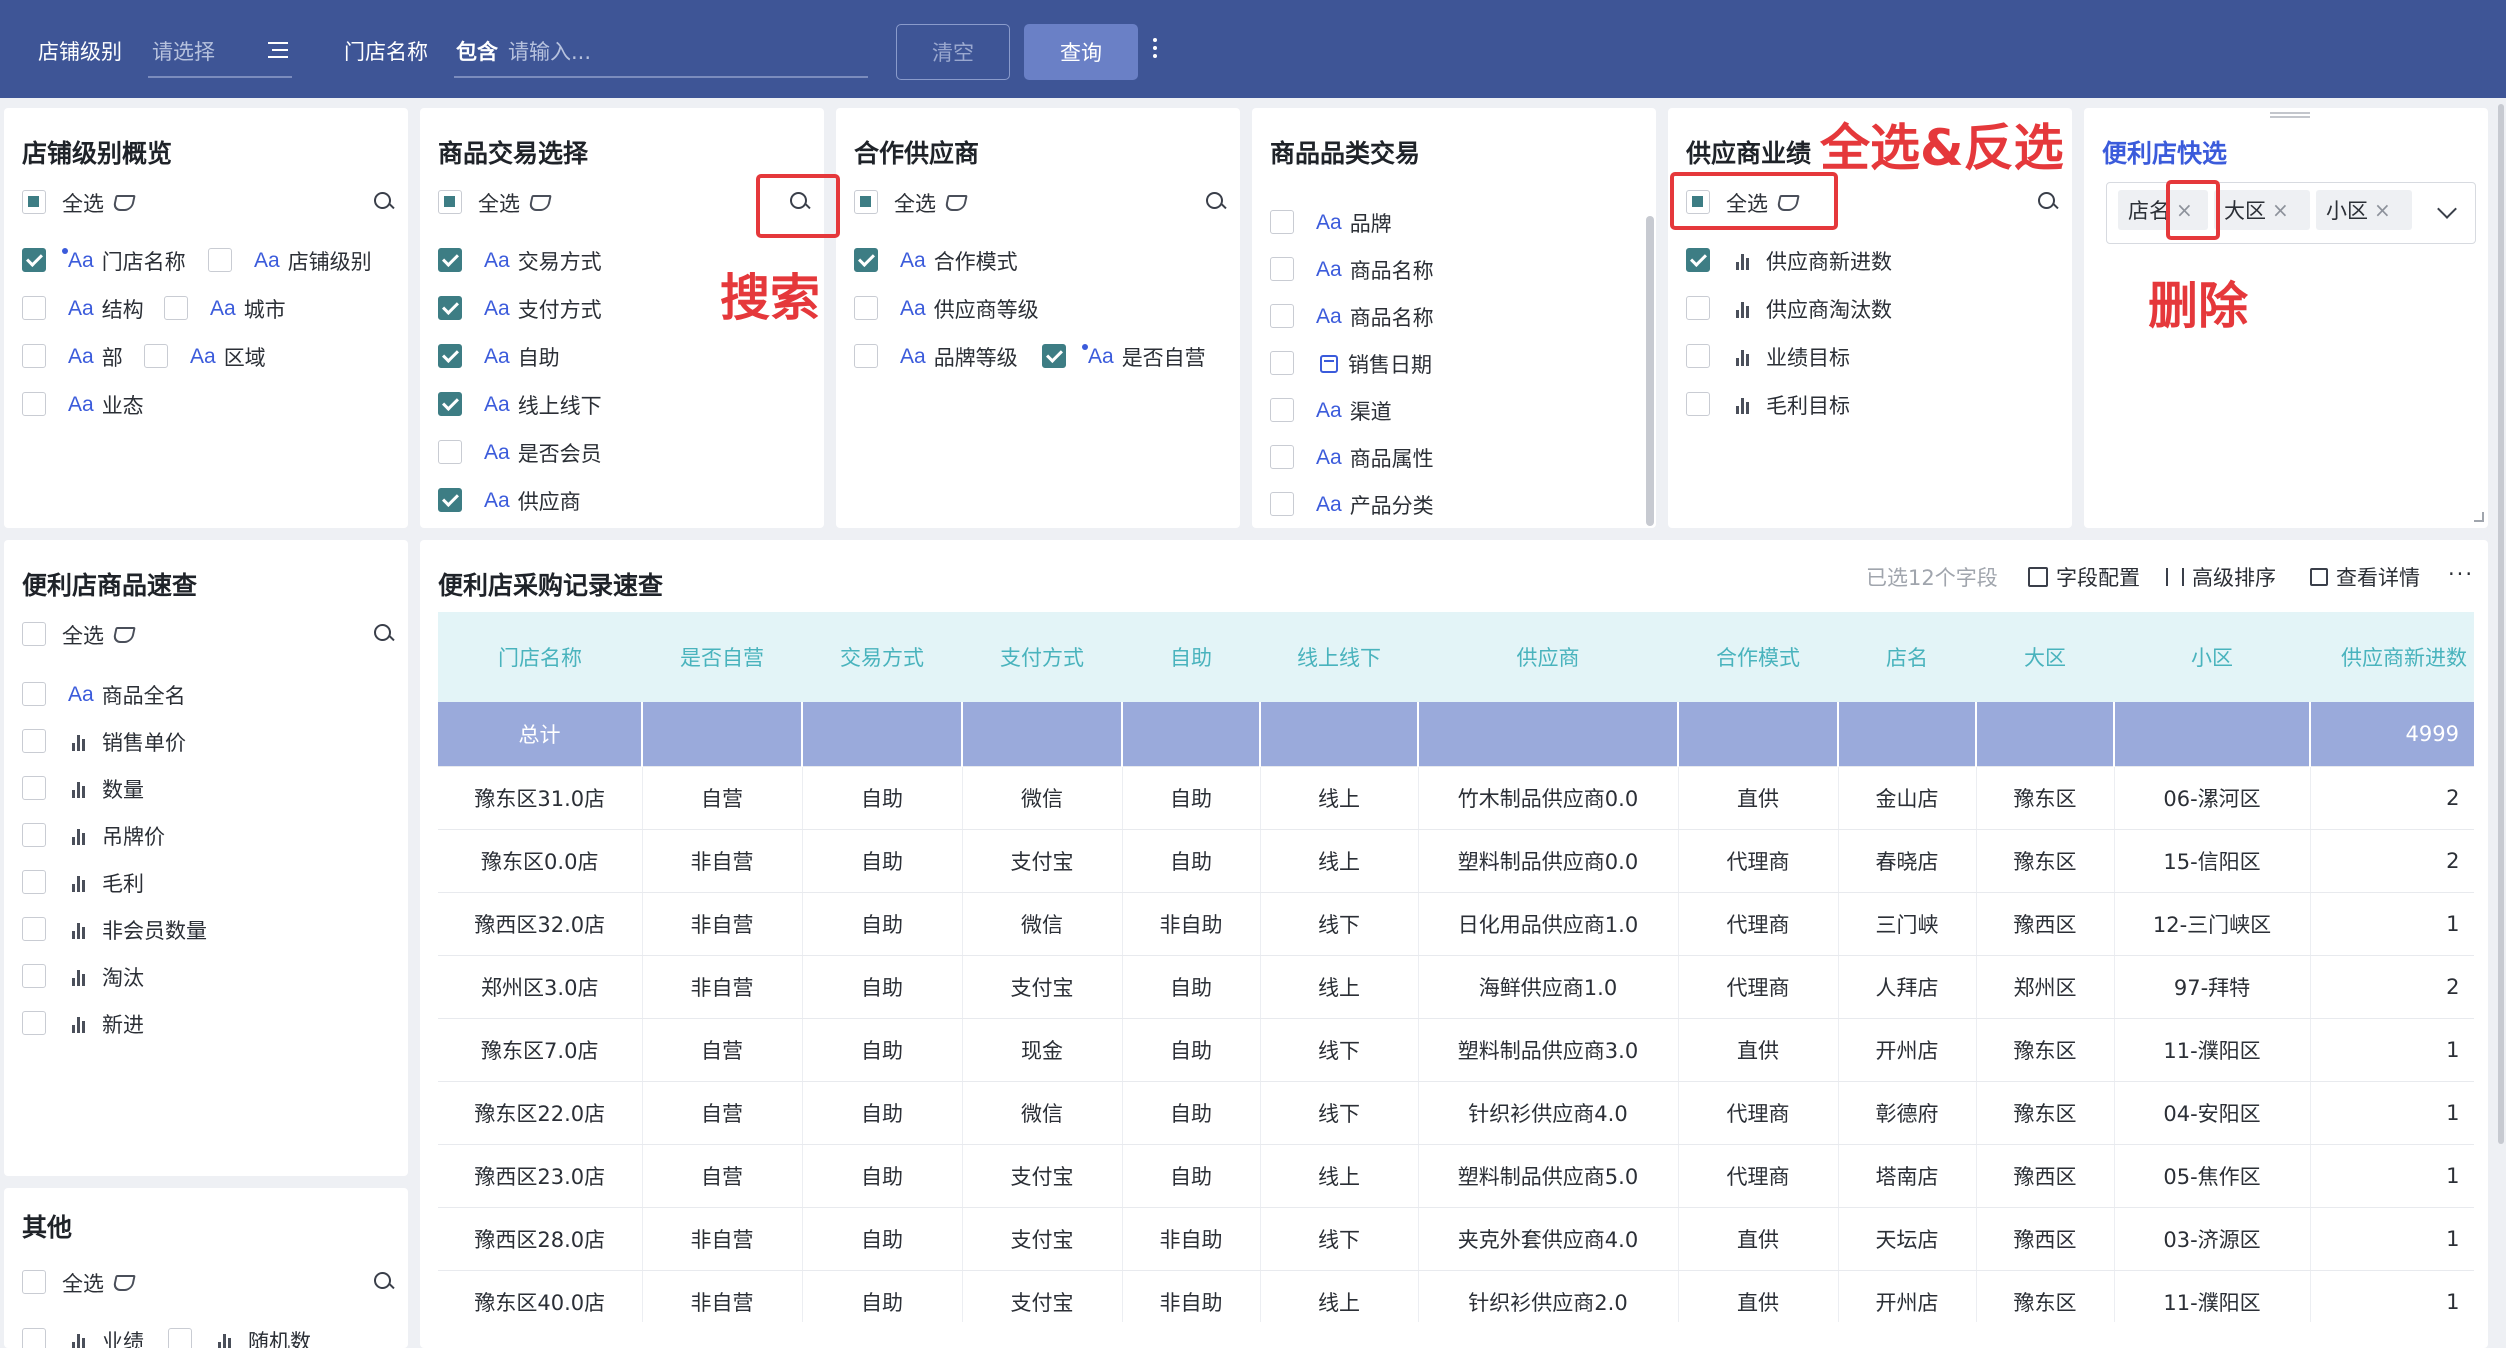 The image size is (2506, 1348). I want to click on column-header: 线上线下, so click(1339, 657).